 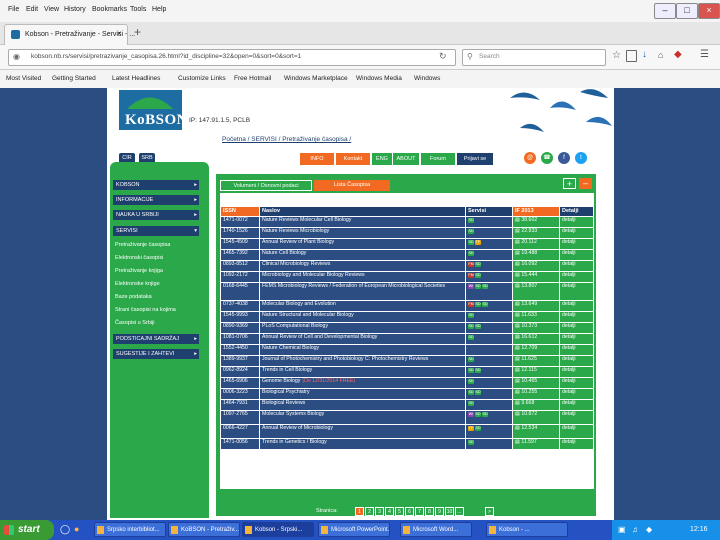 I want to click on nav-sub-elektronski-casopisi: Elektronski časopisi, so click(x=154, y=258).